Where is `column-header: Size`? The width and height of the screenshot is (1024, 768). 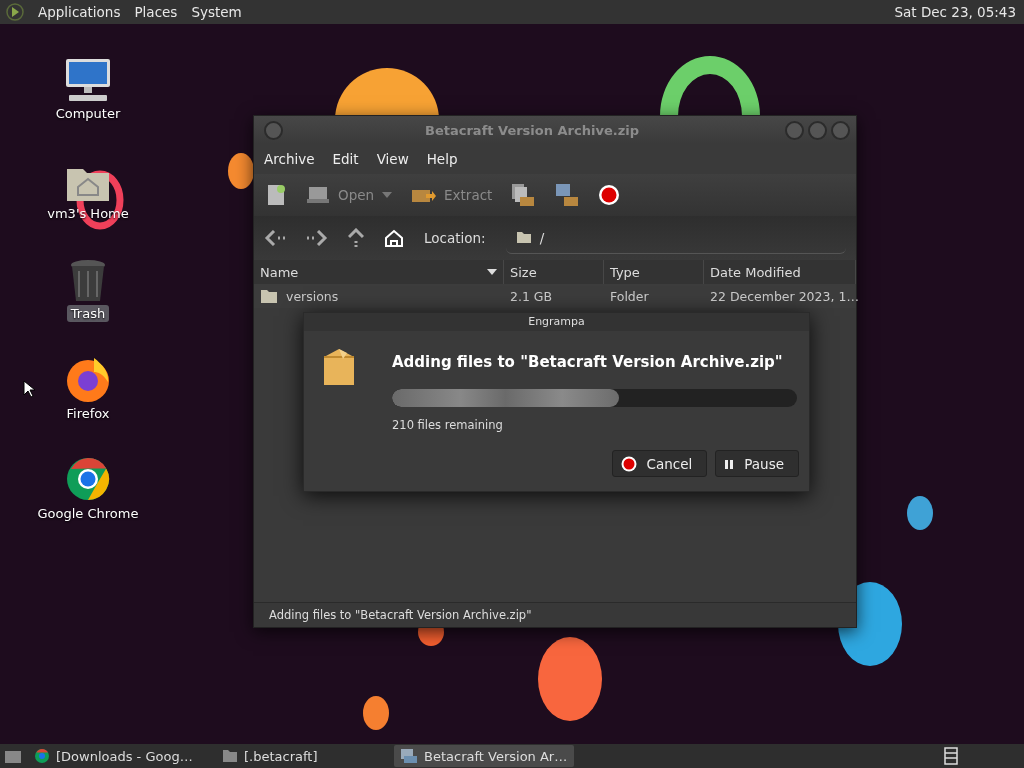 column-header: Size is located at coordinates (554, 272).